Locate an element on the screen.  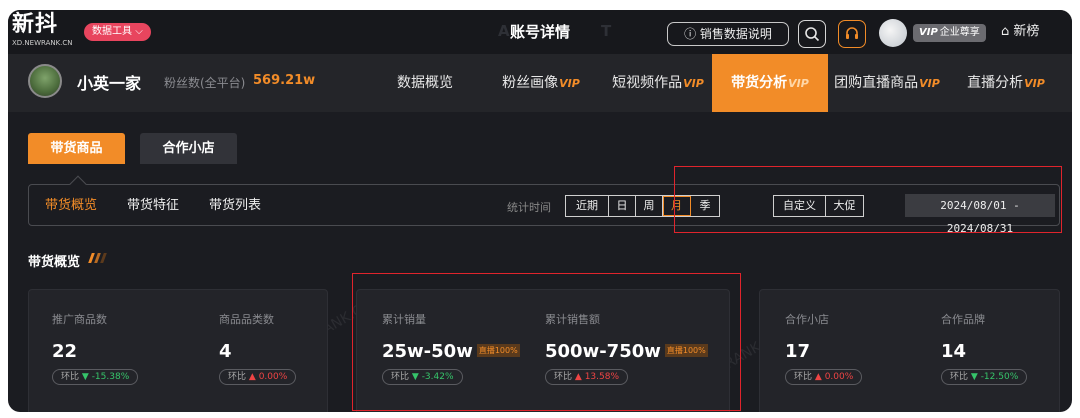
metric-label: 合作品牌 is located at coordinates (963, 319).